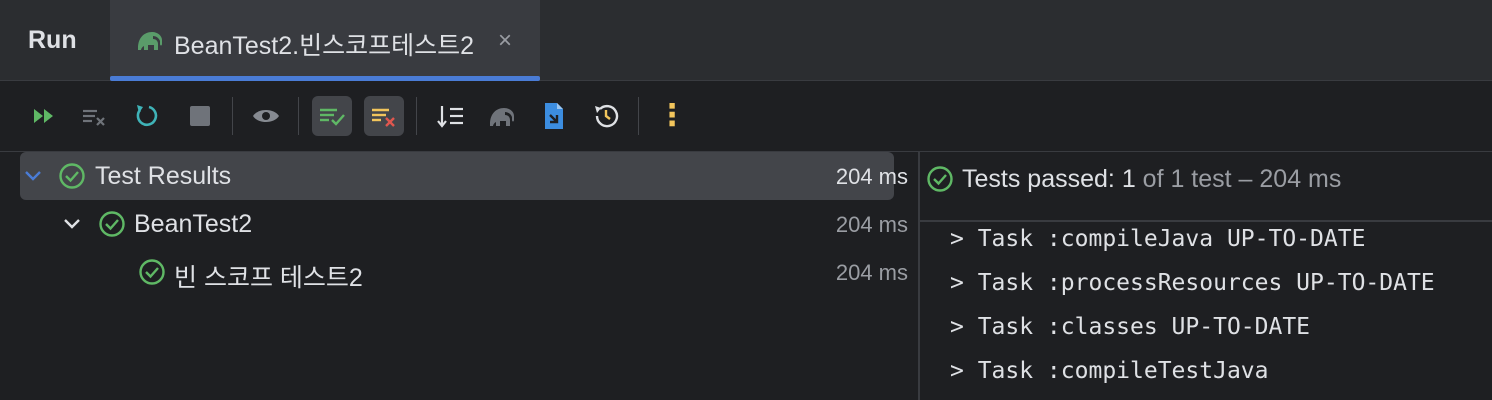  Describe the element at coordinates (266, 116) in the screenshot. I see `show-ignored-icon` at that location.